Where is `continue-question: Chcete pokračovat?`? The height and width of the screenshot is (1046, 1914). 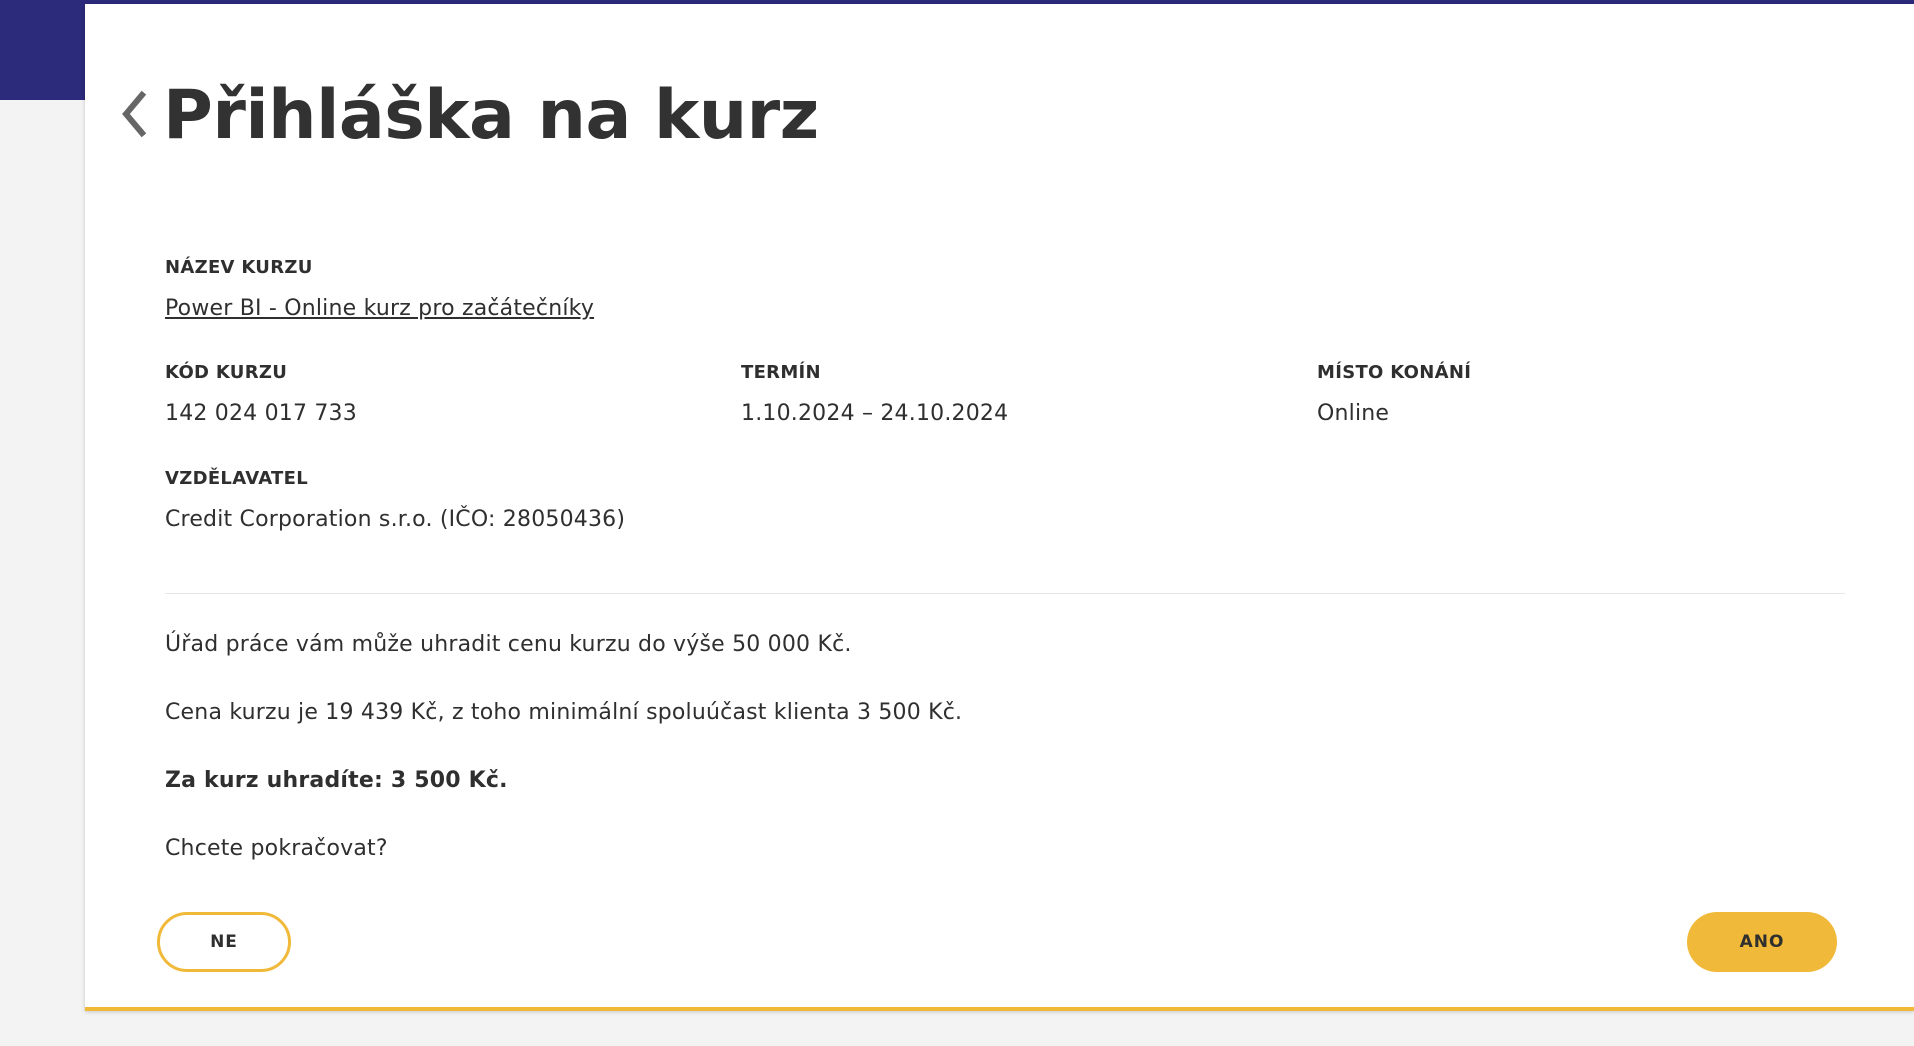
continue-question: Chcete pokračovat? is located at coordinates (276, 848).